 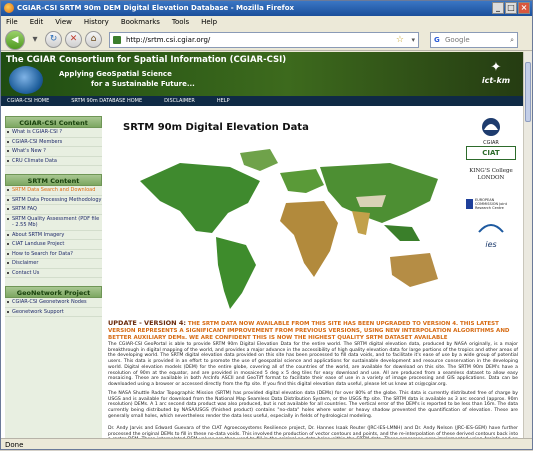 What do you see at coordinates (168, 39) in the screenshot?
I see `address-url: http://srtm.csi.cgiar.org/` at bounding box center [168, 39].